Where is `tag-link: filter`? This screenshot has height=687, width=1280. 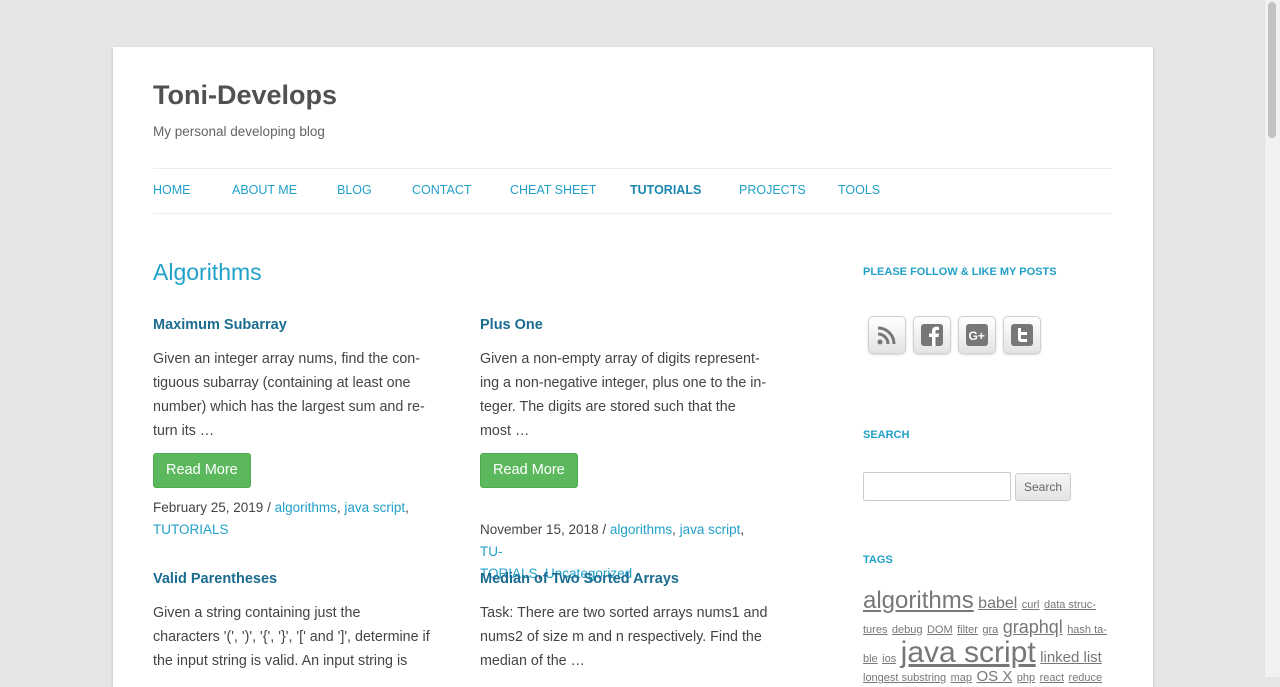 tag-link: filter is located at coordinates (967, 630).